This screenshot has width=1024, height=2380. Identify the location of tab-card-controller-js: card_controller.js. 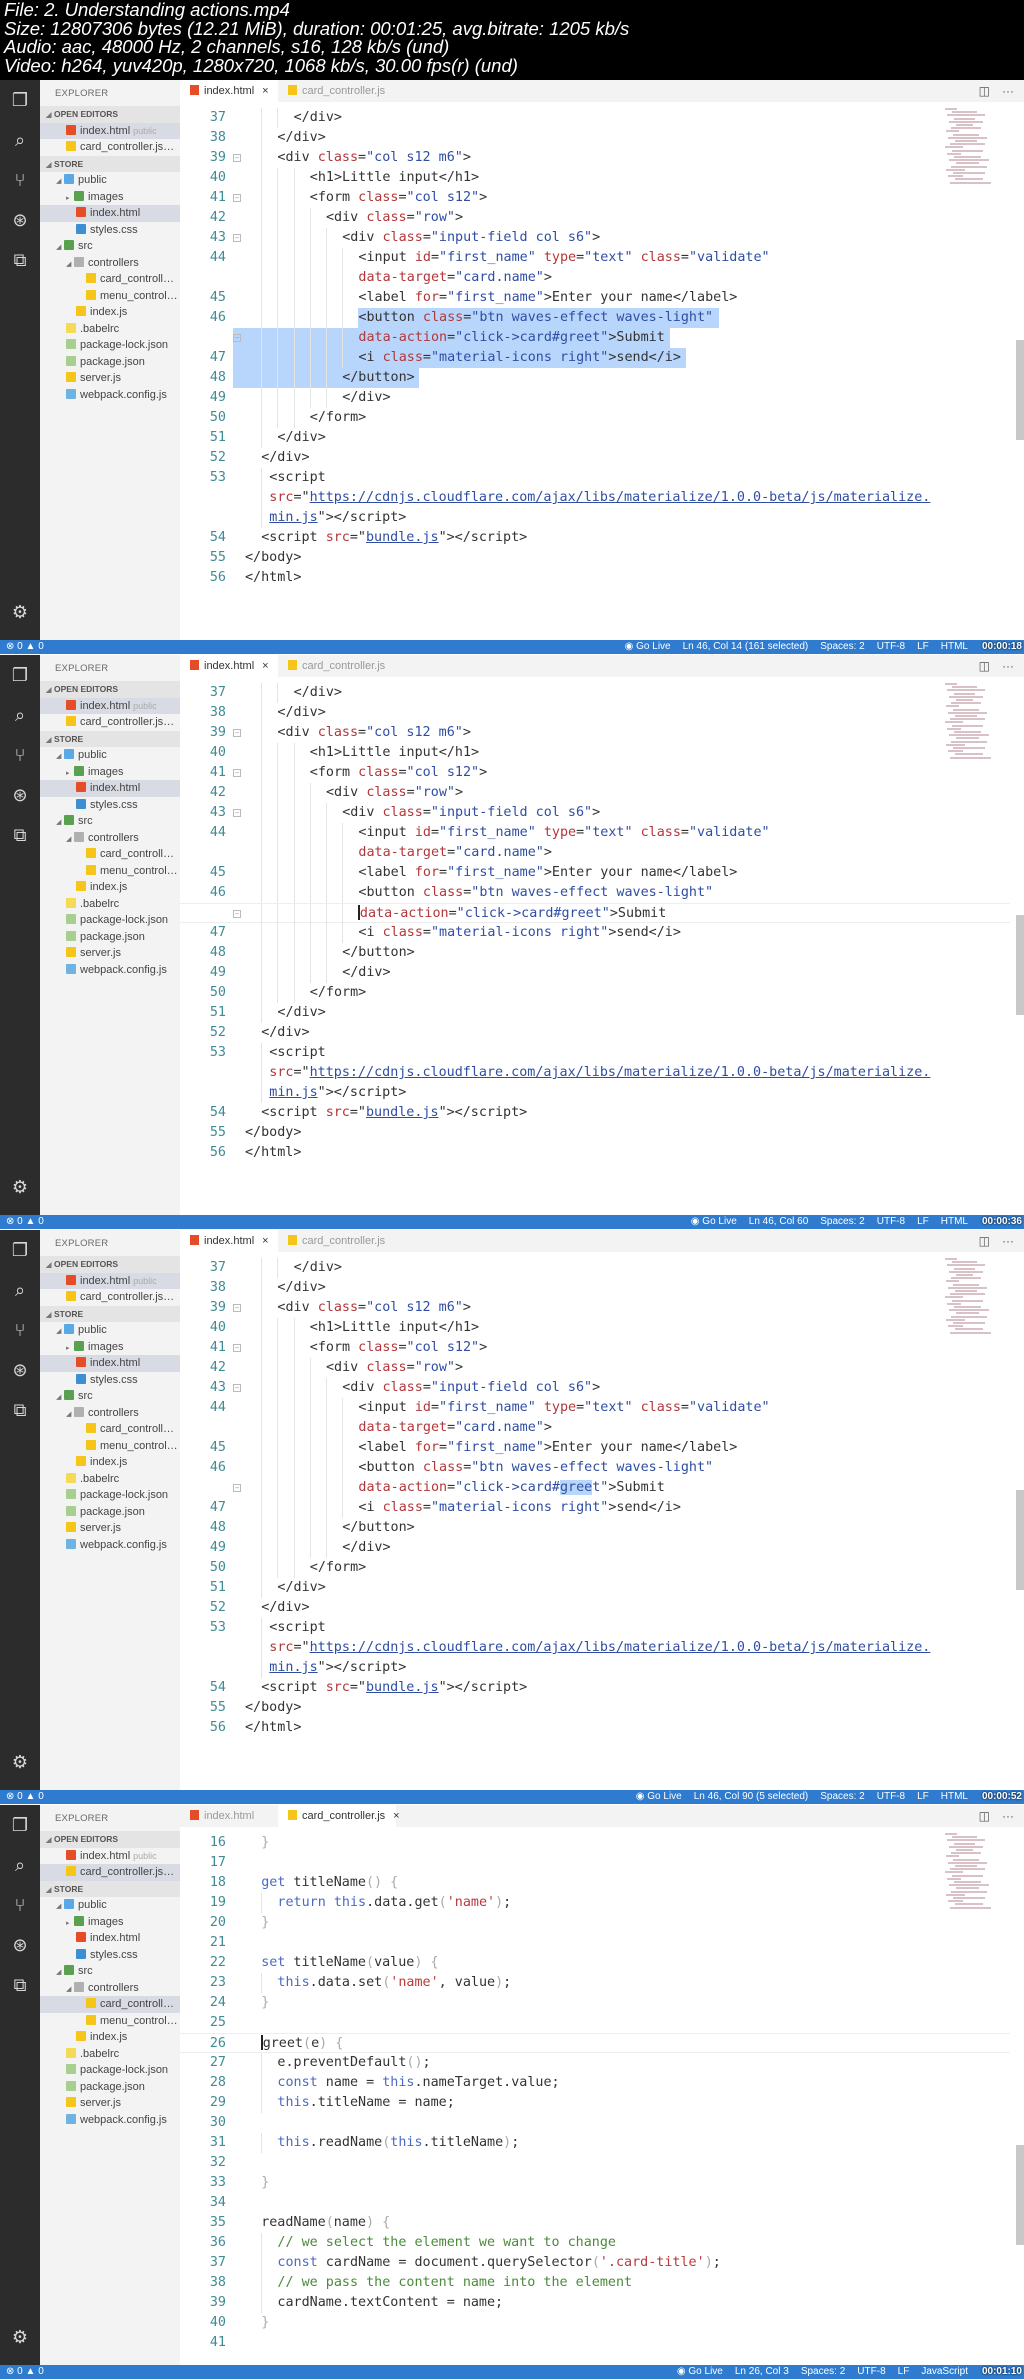
(337, 1241).